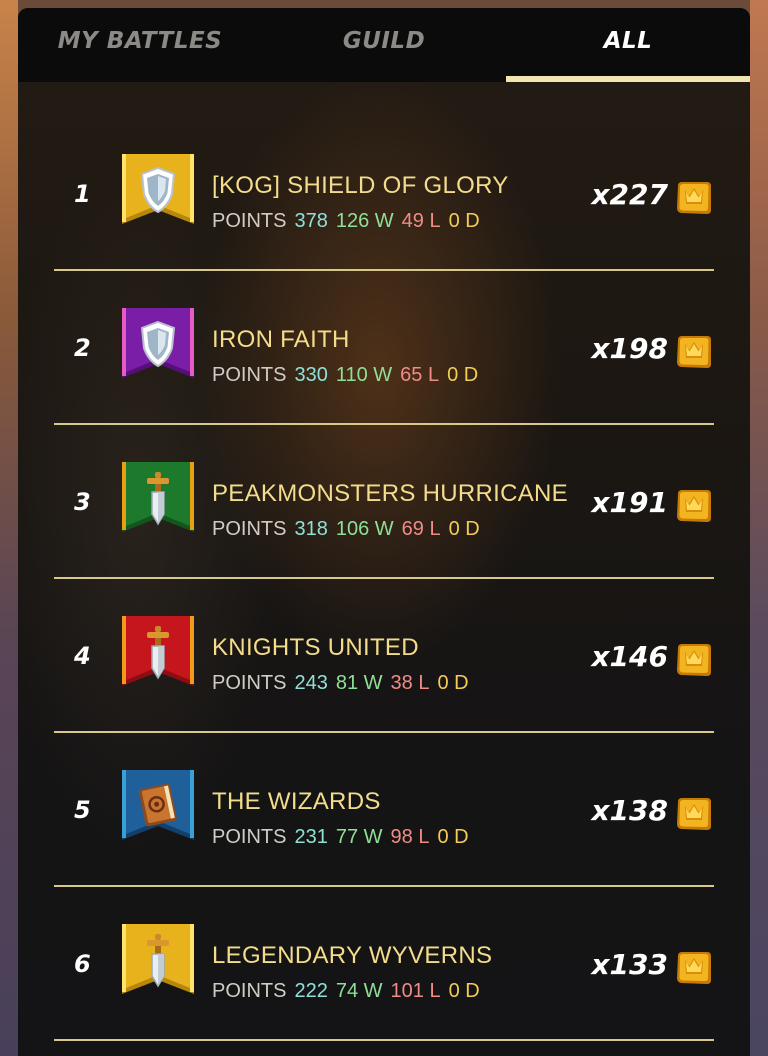  Describe the element at coordinates (140, 45) in the screenshot. I see `tab-my-battles: MY BATTLES` at that location.